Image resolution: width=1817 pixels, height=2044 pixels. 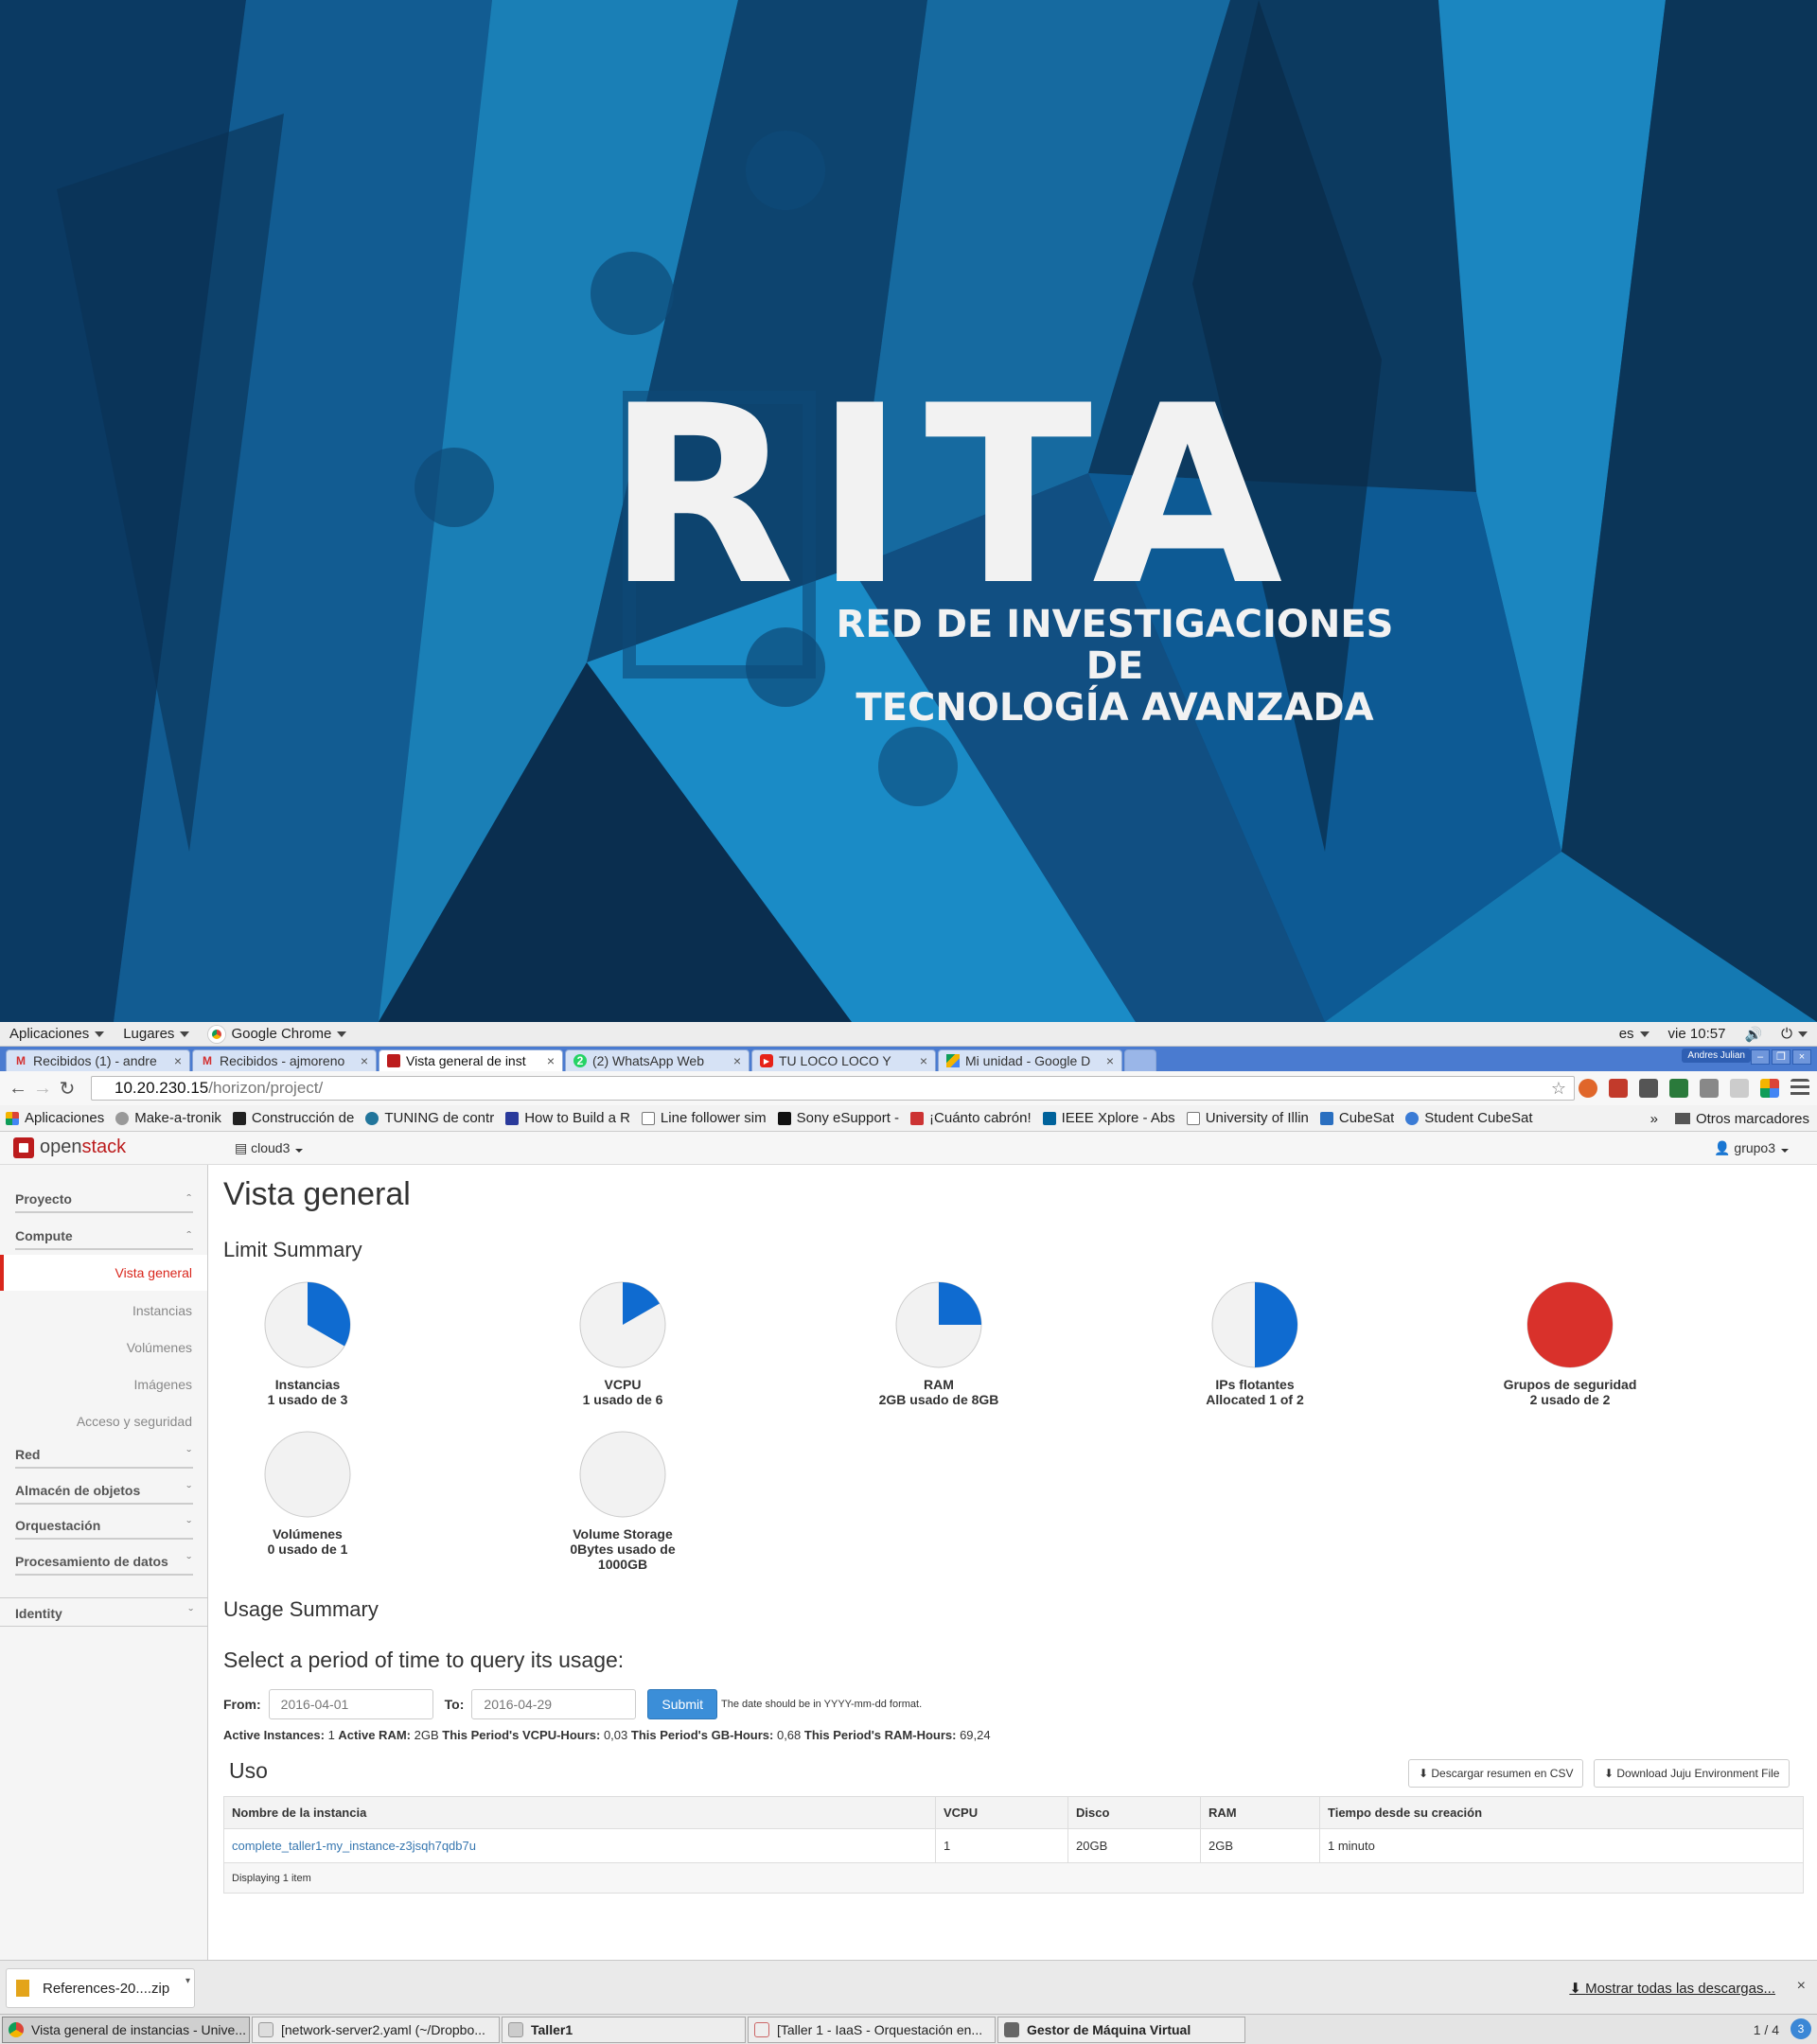 I want to click on download-item: References-20....zip, so click(x=101, y=1988).